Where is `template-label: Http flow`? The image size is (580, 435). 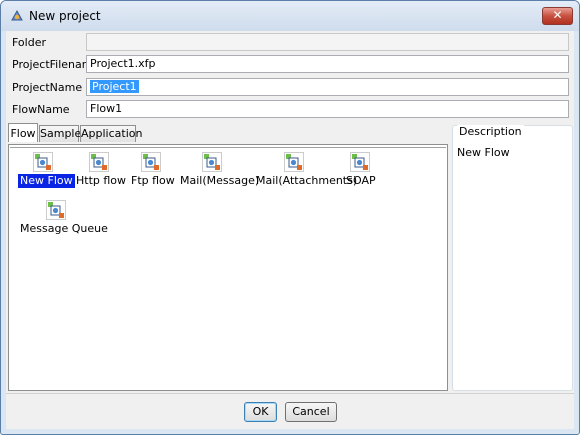
template-label: Http flow is located at coordinates (101, 180).